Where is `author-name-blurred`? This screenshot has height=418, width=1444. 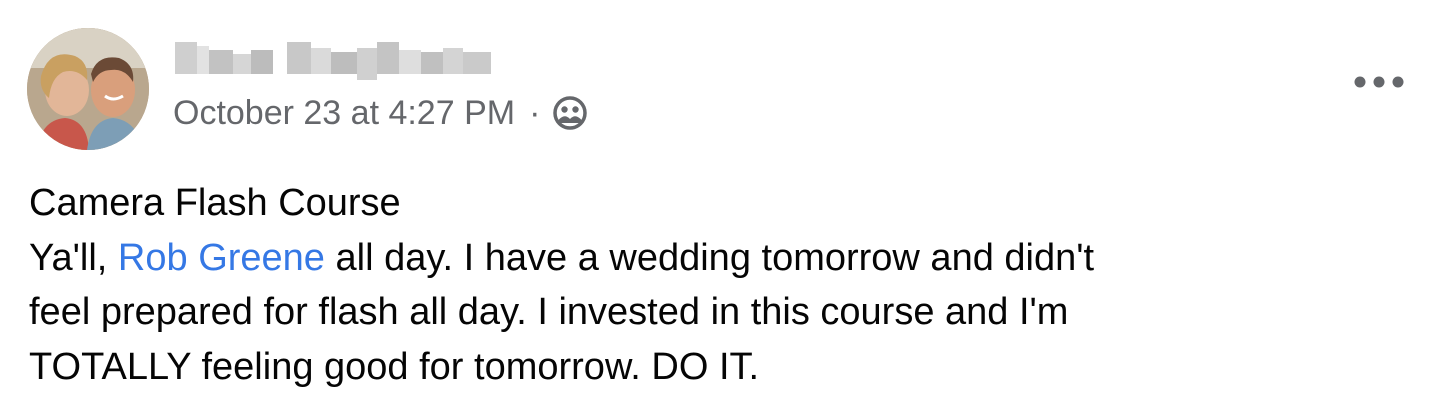
author-name-blurred is located at coordinates (338, 58).